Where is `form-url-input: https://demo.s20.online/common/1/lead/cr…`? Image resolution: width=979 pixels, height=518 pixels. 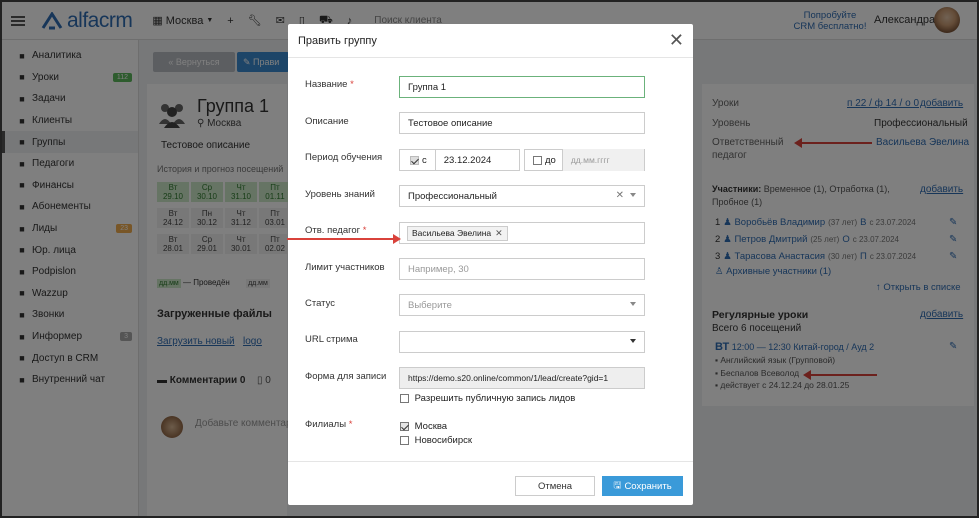
form-url-input: https://demo.s20.online/common/1/lead/cr… is located at coordinates (522, 378).